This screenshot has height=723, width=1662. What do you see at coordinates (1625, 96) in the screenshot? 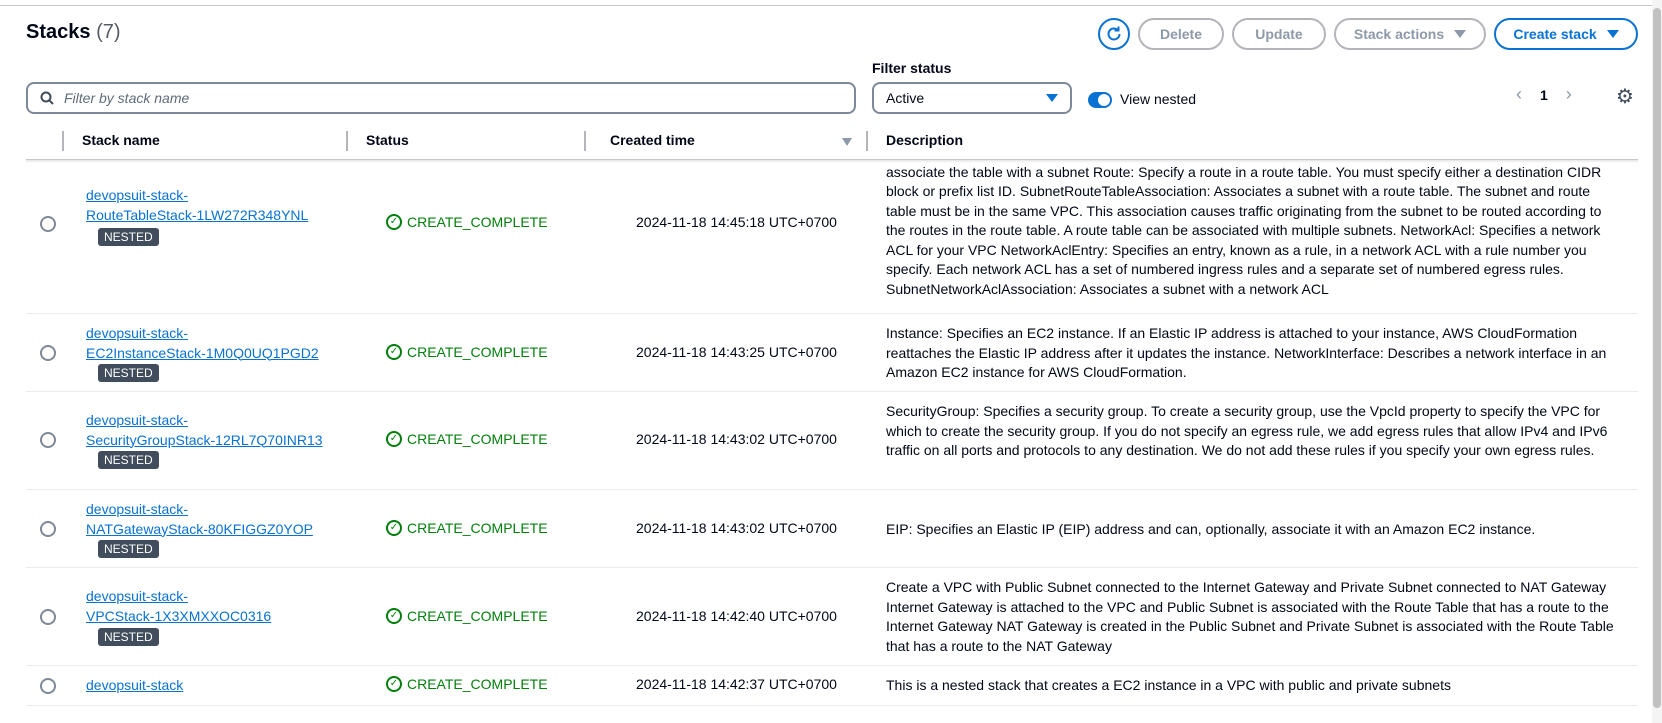
I see `settings-gear-icon: ⚙` at bounding box center [1625, 96].